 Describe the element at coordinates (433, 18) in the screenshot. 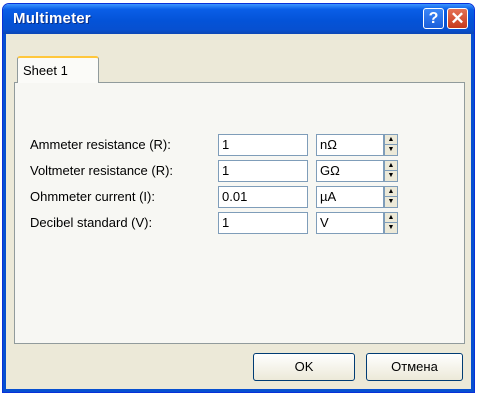

I see `help-button: ?` at that location.